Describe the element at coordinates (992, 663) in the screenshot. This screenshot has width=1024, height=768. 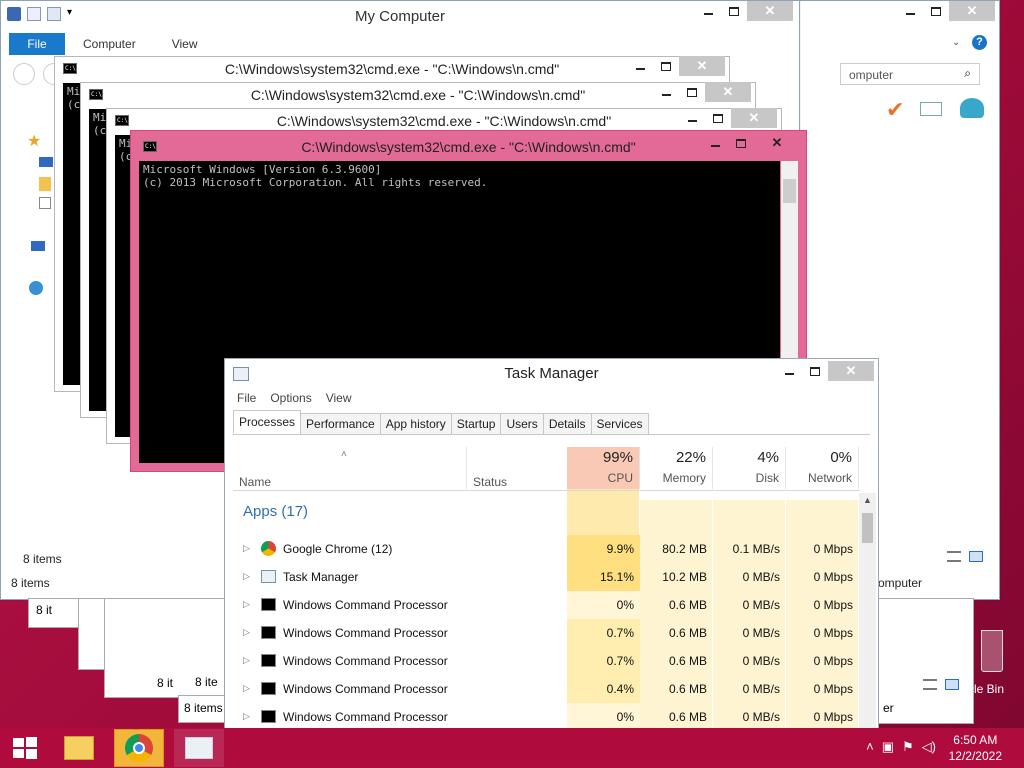
I see `recycle-bin: cle Bin` at that location.